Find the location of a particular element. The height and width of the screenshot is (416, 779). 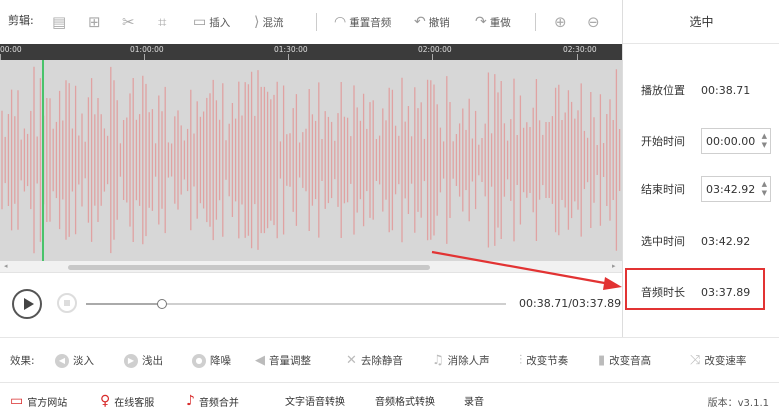

scroll-left-icon: ◂ is located at coordinates (6, 266).